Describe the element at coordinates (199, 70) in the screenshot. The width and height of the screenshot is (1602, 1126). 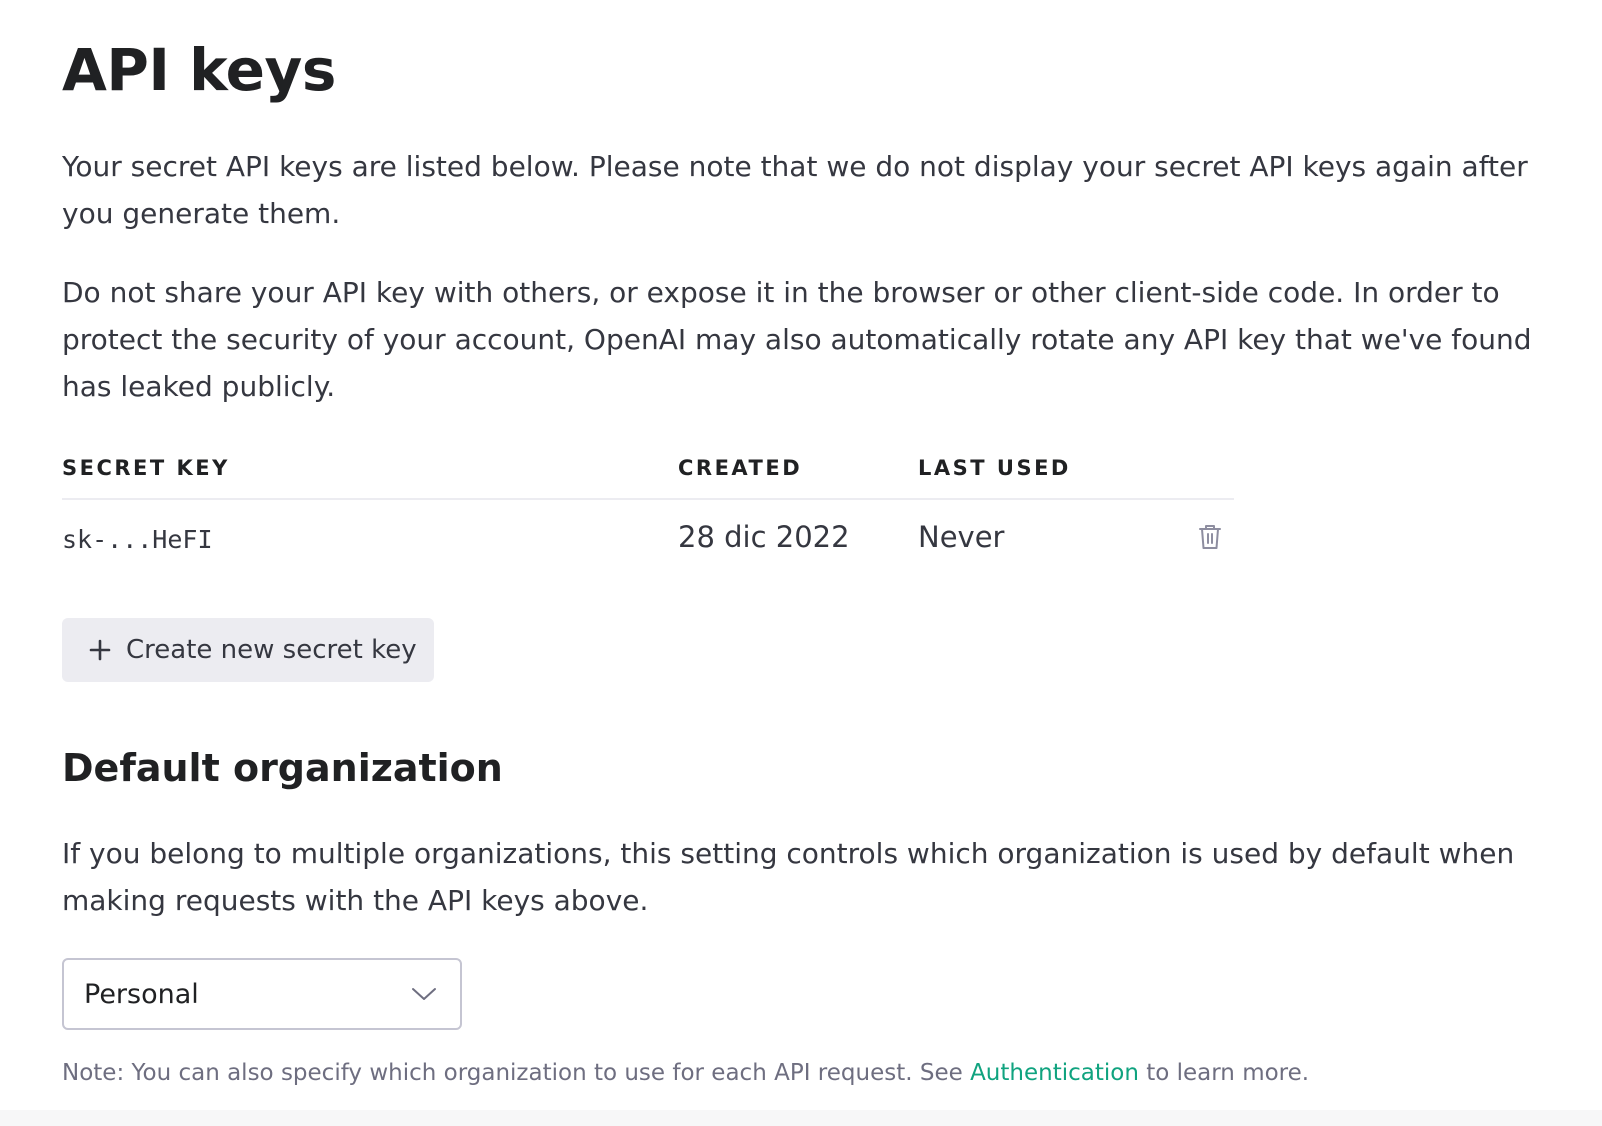
I see `page-title: API keys` at that location.